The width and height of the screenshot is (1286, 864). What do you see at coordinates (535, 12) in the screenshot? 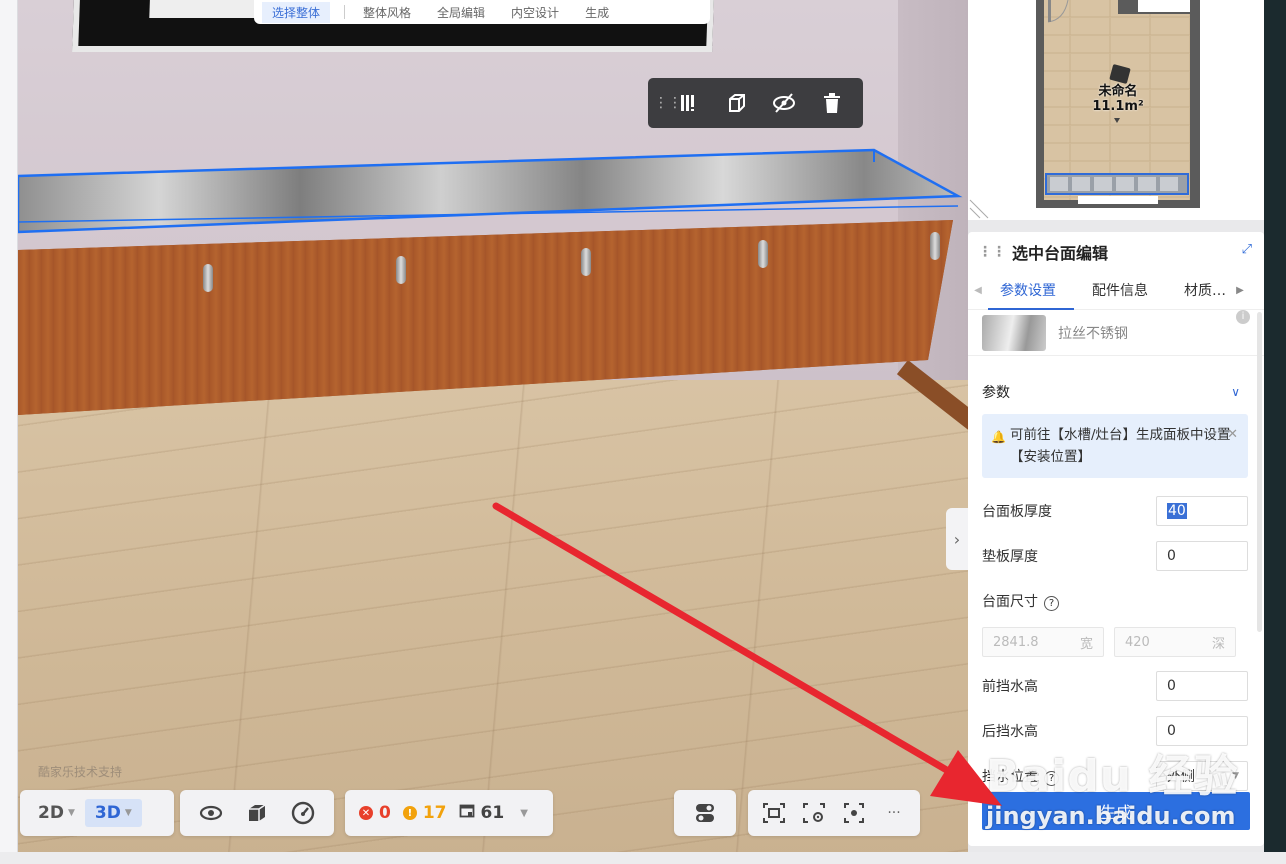
I see `menu-interior-design: 内空设计` at bounding box center [535, 12].